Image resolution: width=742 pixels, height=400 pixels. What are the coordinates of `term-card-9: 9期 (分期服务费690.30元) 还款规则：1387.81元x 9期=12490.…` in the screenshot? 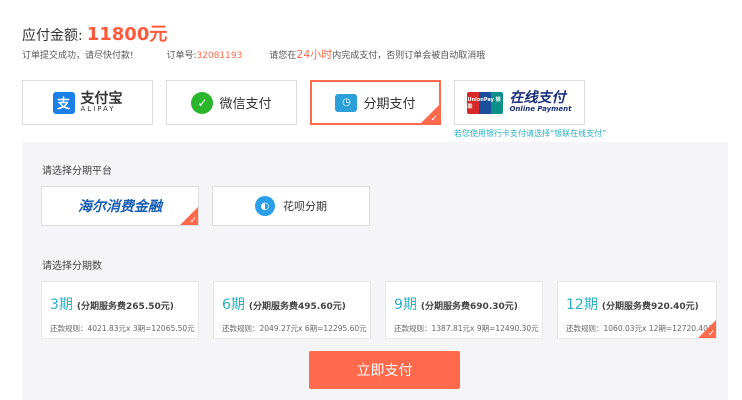 It's located at (464, 310).